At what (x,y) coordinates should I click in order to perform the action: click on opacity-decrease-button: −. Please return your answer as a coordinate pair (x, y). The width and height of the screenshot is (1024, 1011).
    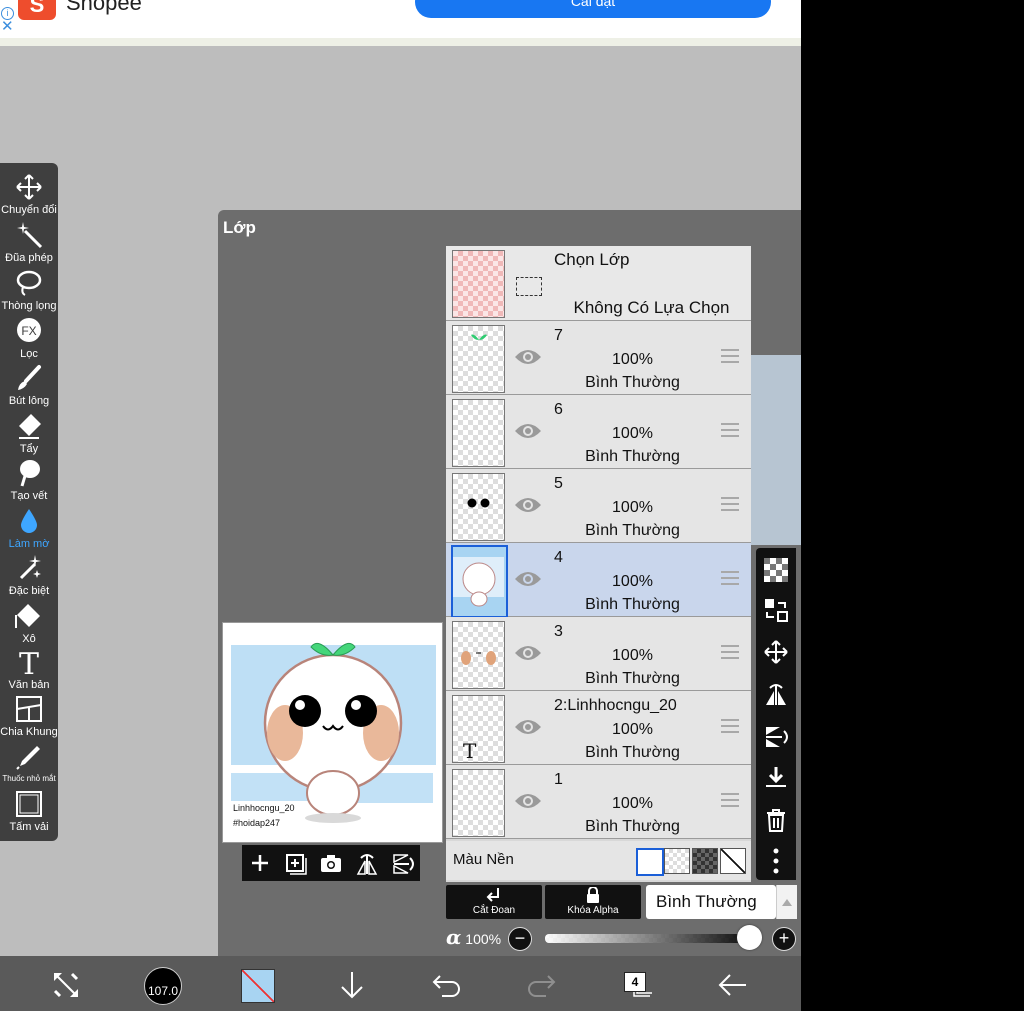
    Looking at the image, I should click on (520, 939).